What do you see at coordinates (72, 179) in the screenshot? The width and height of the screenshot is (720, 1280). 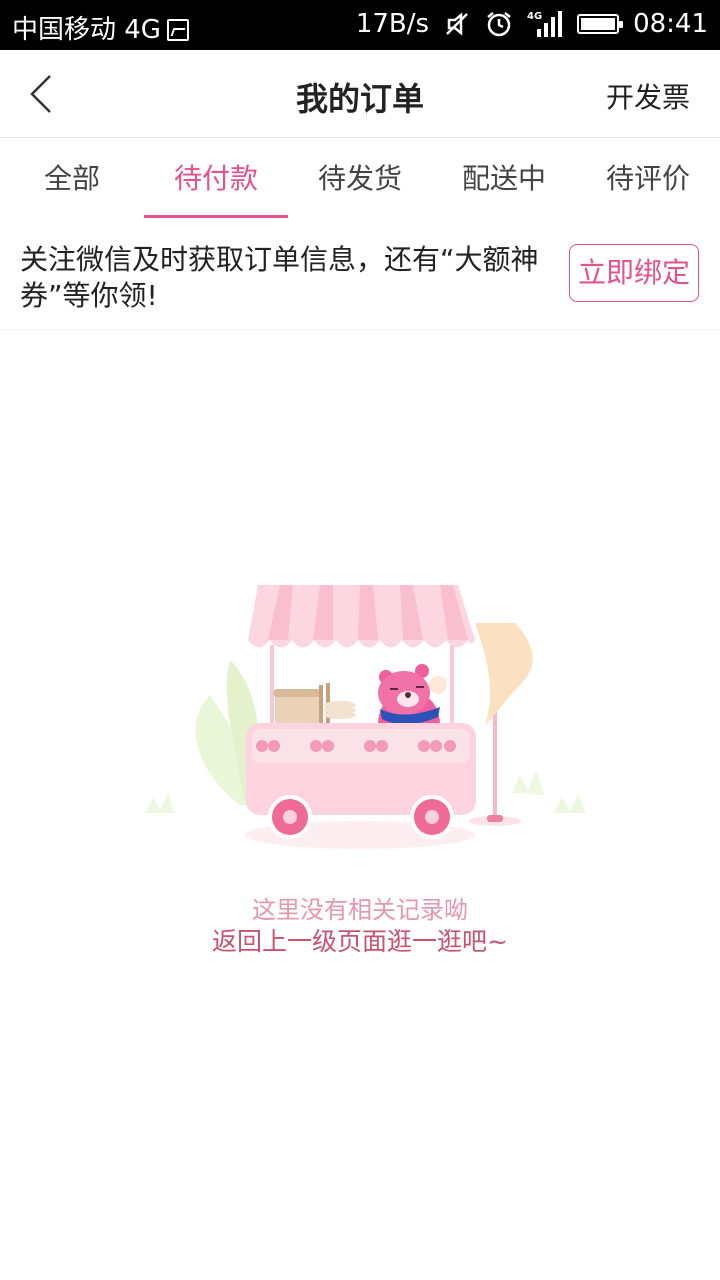 I see `tab-all: 全部` at bounding box center [72, 179].